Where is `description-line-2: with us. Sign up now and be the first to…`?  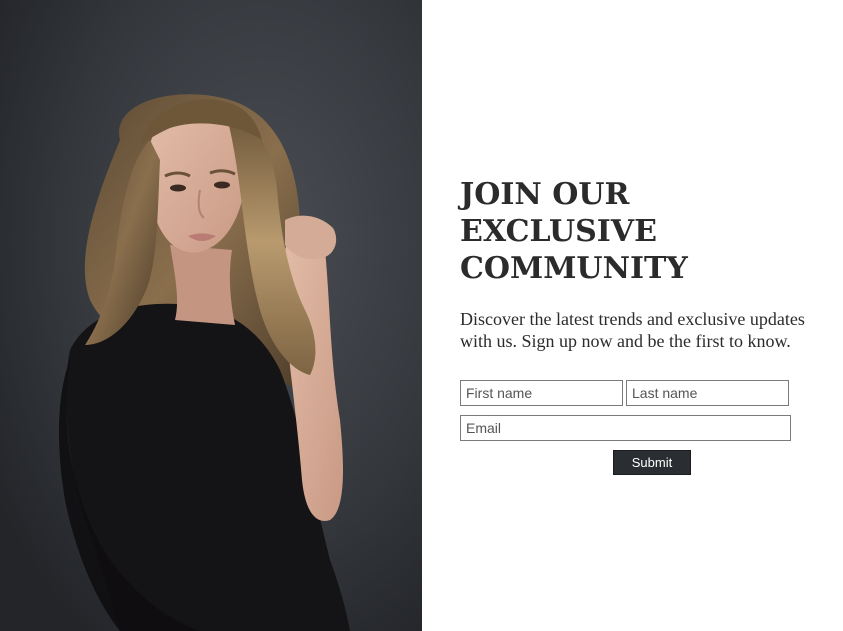 description-line-2: with us. Sign up now and be the first to… is located at coordinates (625, 341).